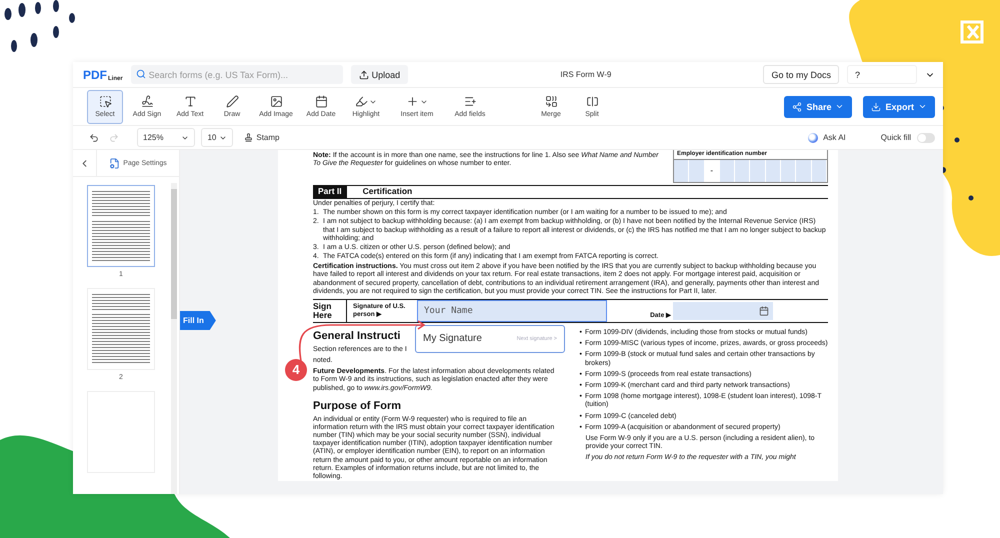 The height and width of the screenshot is (538, 1000). Describe the element at coordinates (330, 311) in the screenshot. I see `sign-here-label: Sign Here` at that location.